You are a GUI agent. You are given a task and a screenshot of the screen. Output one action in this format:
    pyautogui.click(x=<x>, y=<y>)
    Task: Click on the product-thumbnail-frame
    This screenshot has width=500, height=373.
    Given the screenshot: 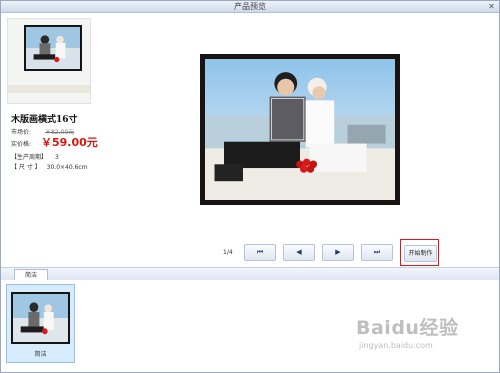 What is the action you would take?
    pyautogui.click(x=53, y=48)
    